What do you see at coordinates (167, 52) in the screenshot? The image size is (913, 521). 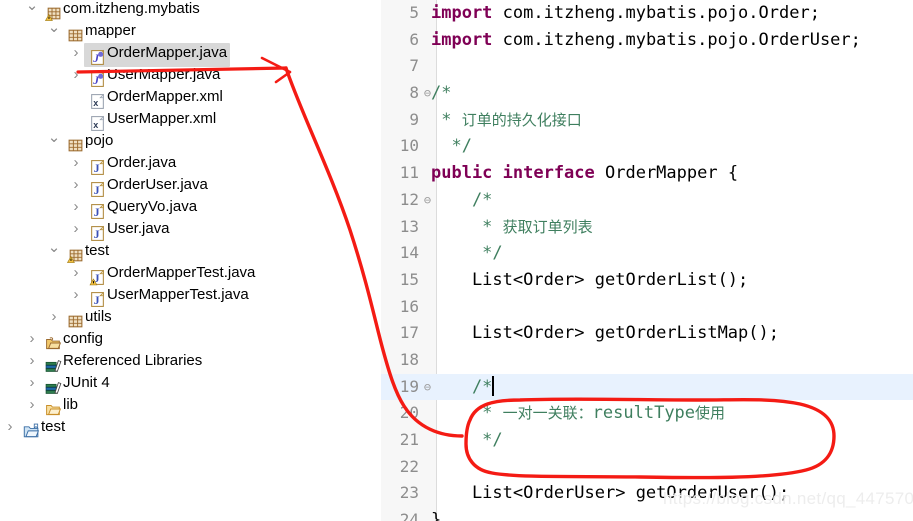 I see `tree-item-label: OrderMapper.java` at bounding box center [167, 52].